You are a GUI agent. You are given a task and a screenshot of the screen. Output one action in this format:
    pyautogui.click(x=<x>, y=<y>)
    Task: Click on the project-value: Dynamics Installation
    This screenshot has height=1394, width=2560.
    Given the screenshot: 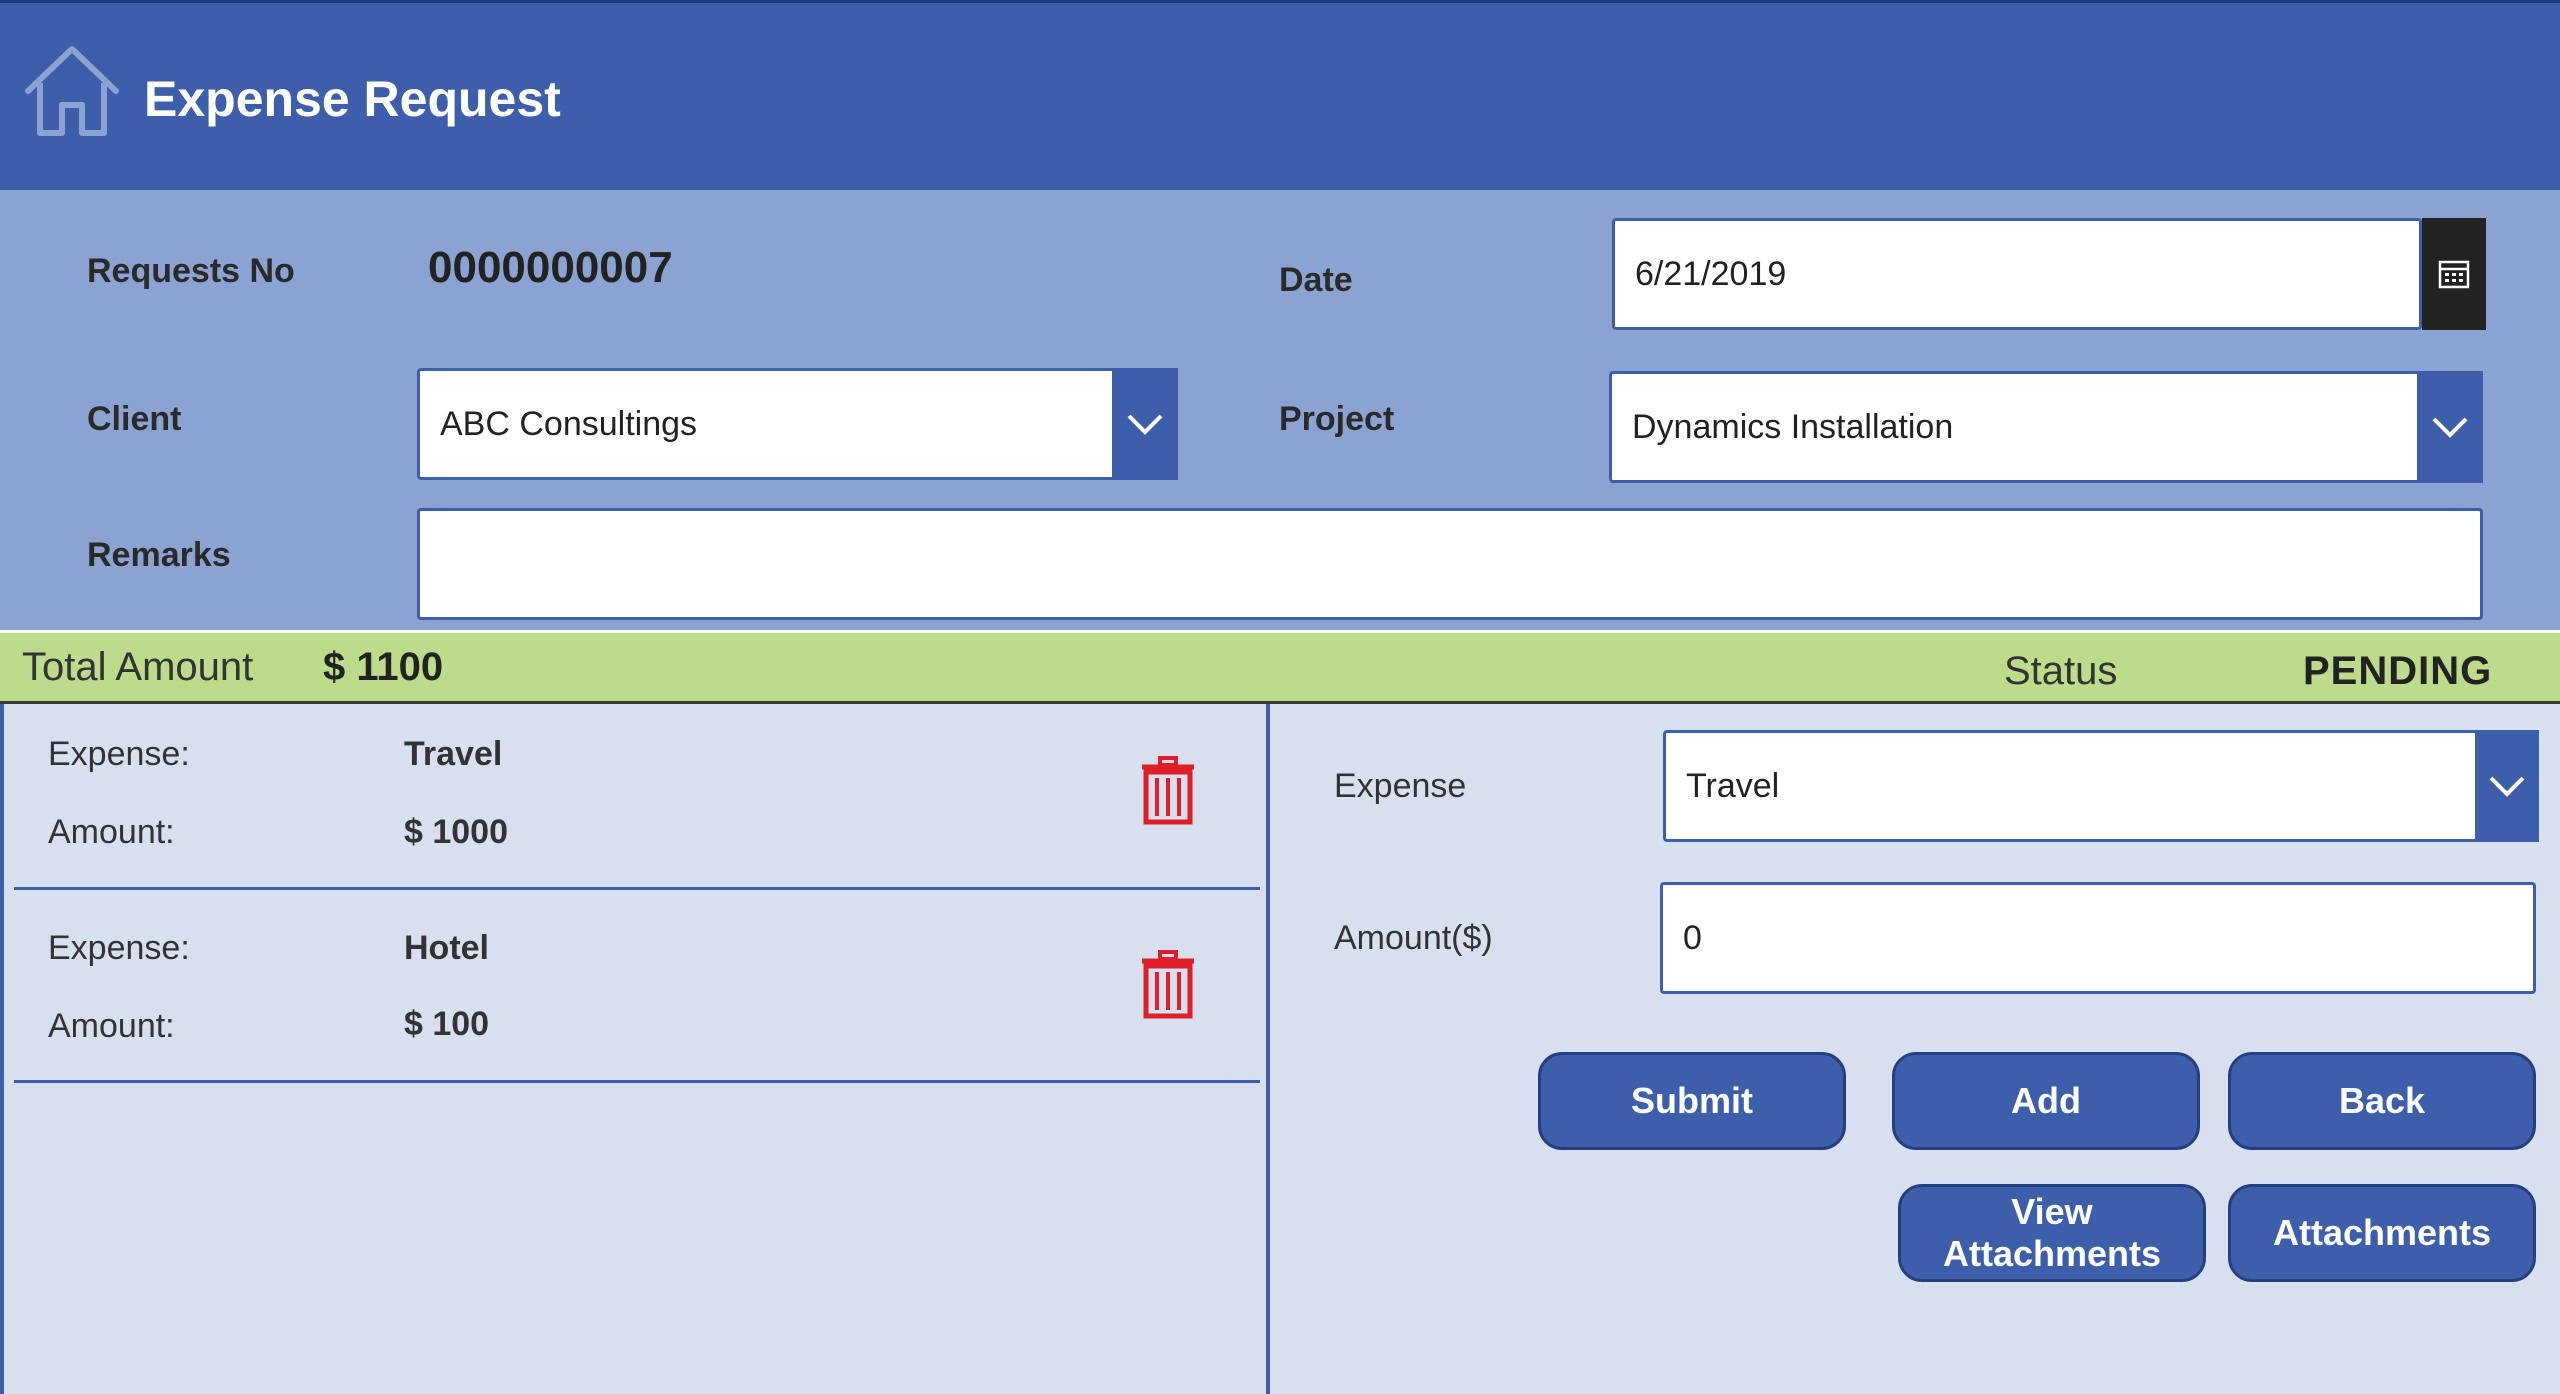 What is the action you would take?
    pyautogui.click(x=1793, y=426)
    